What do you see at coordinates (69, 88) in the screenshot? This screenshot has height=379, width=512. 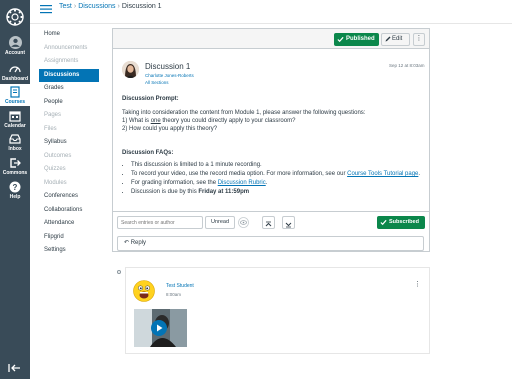 I see `course-nav-grades: Grades` at bounding box center [69, 88].